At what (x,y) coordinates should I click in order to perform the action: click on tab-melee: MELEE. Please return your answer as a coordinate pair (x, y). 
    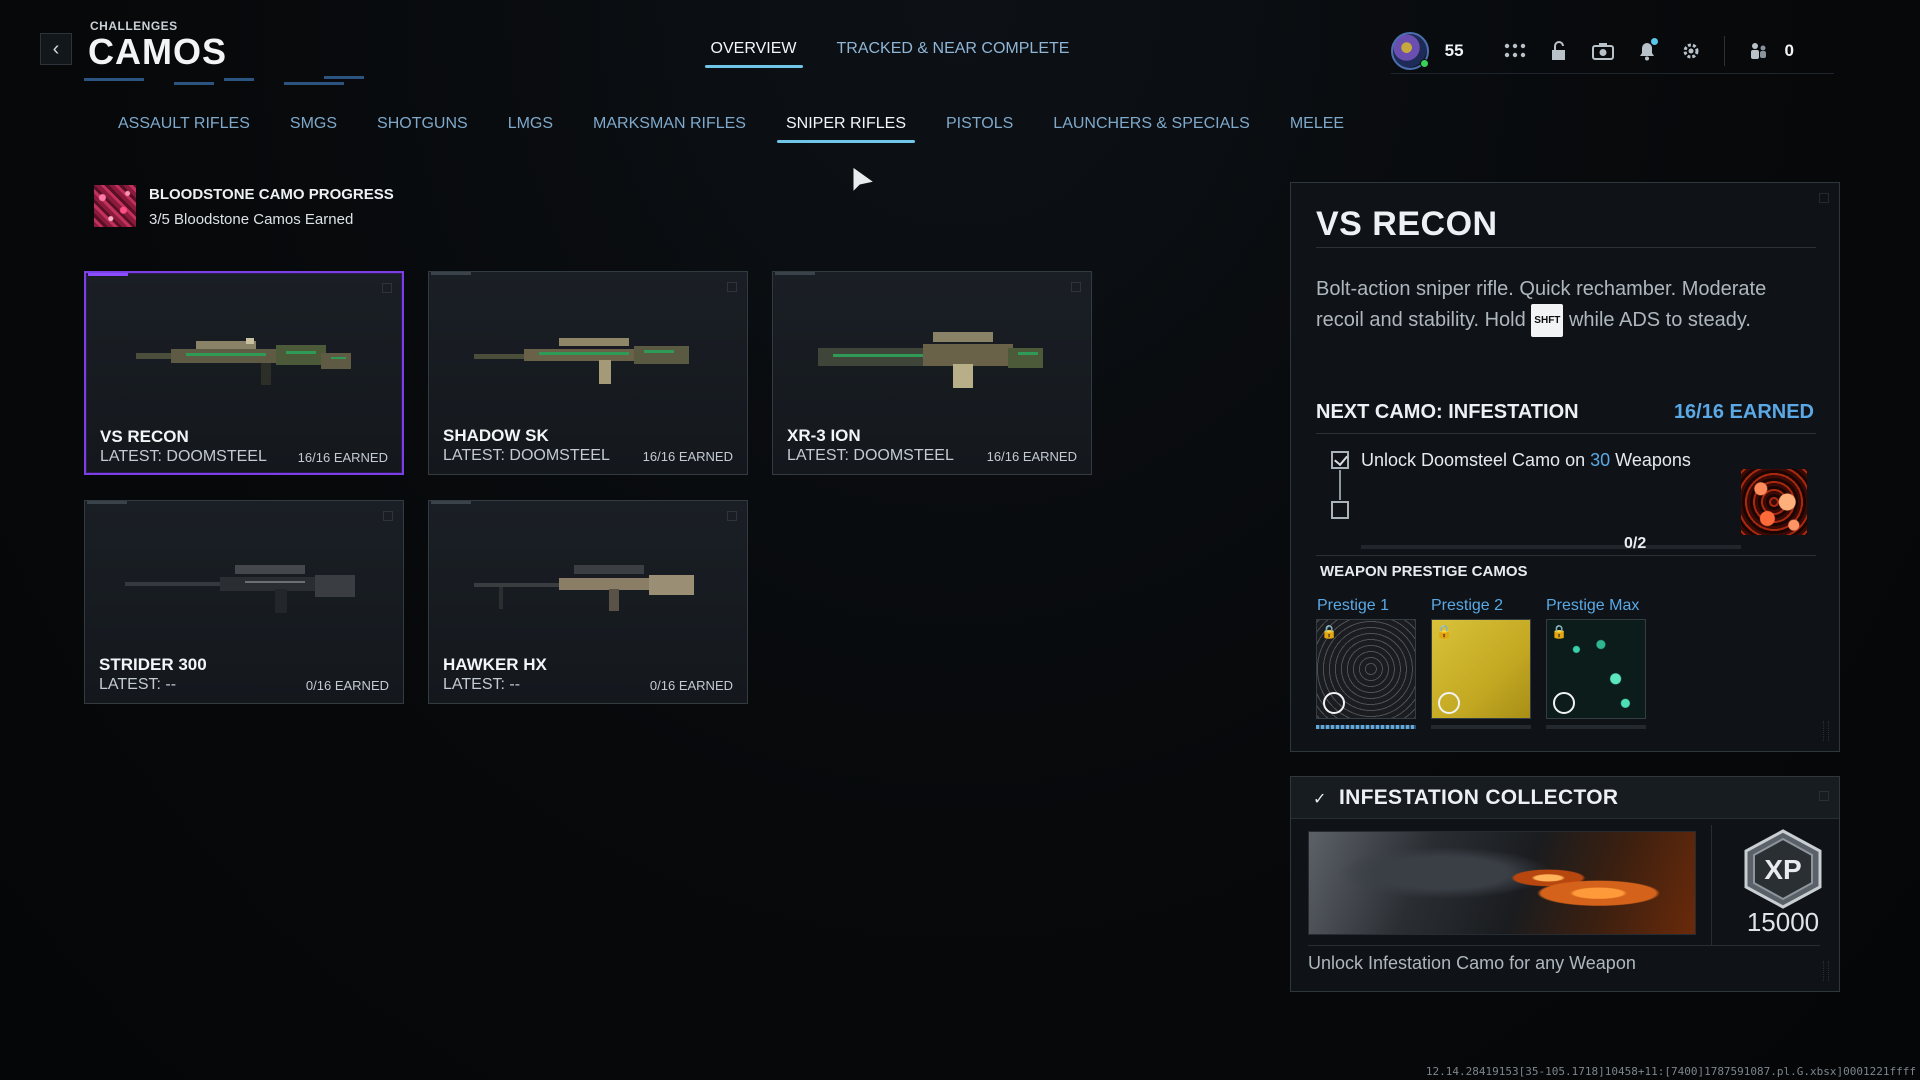
    Looking at the image, I should click on (1317, 129).